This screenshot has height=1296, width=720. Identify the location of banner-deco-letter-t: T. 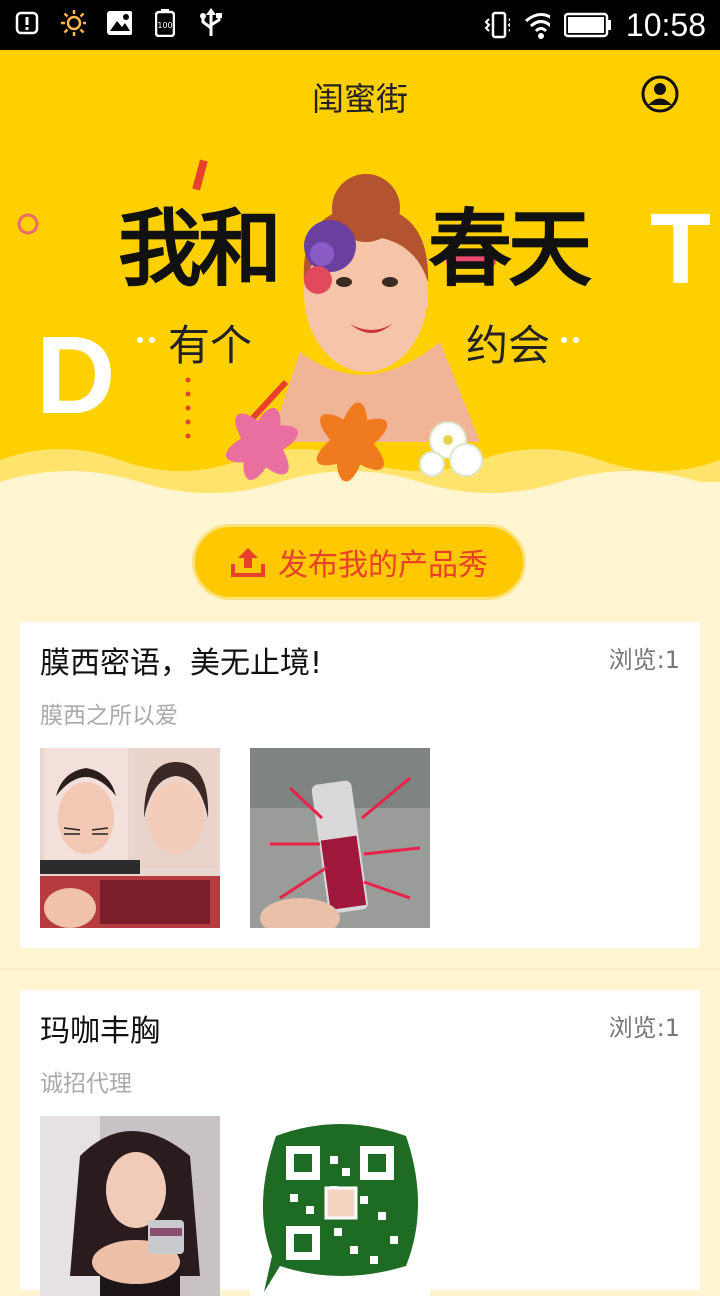
(681, 249).